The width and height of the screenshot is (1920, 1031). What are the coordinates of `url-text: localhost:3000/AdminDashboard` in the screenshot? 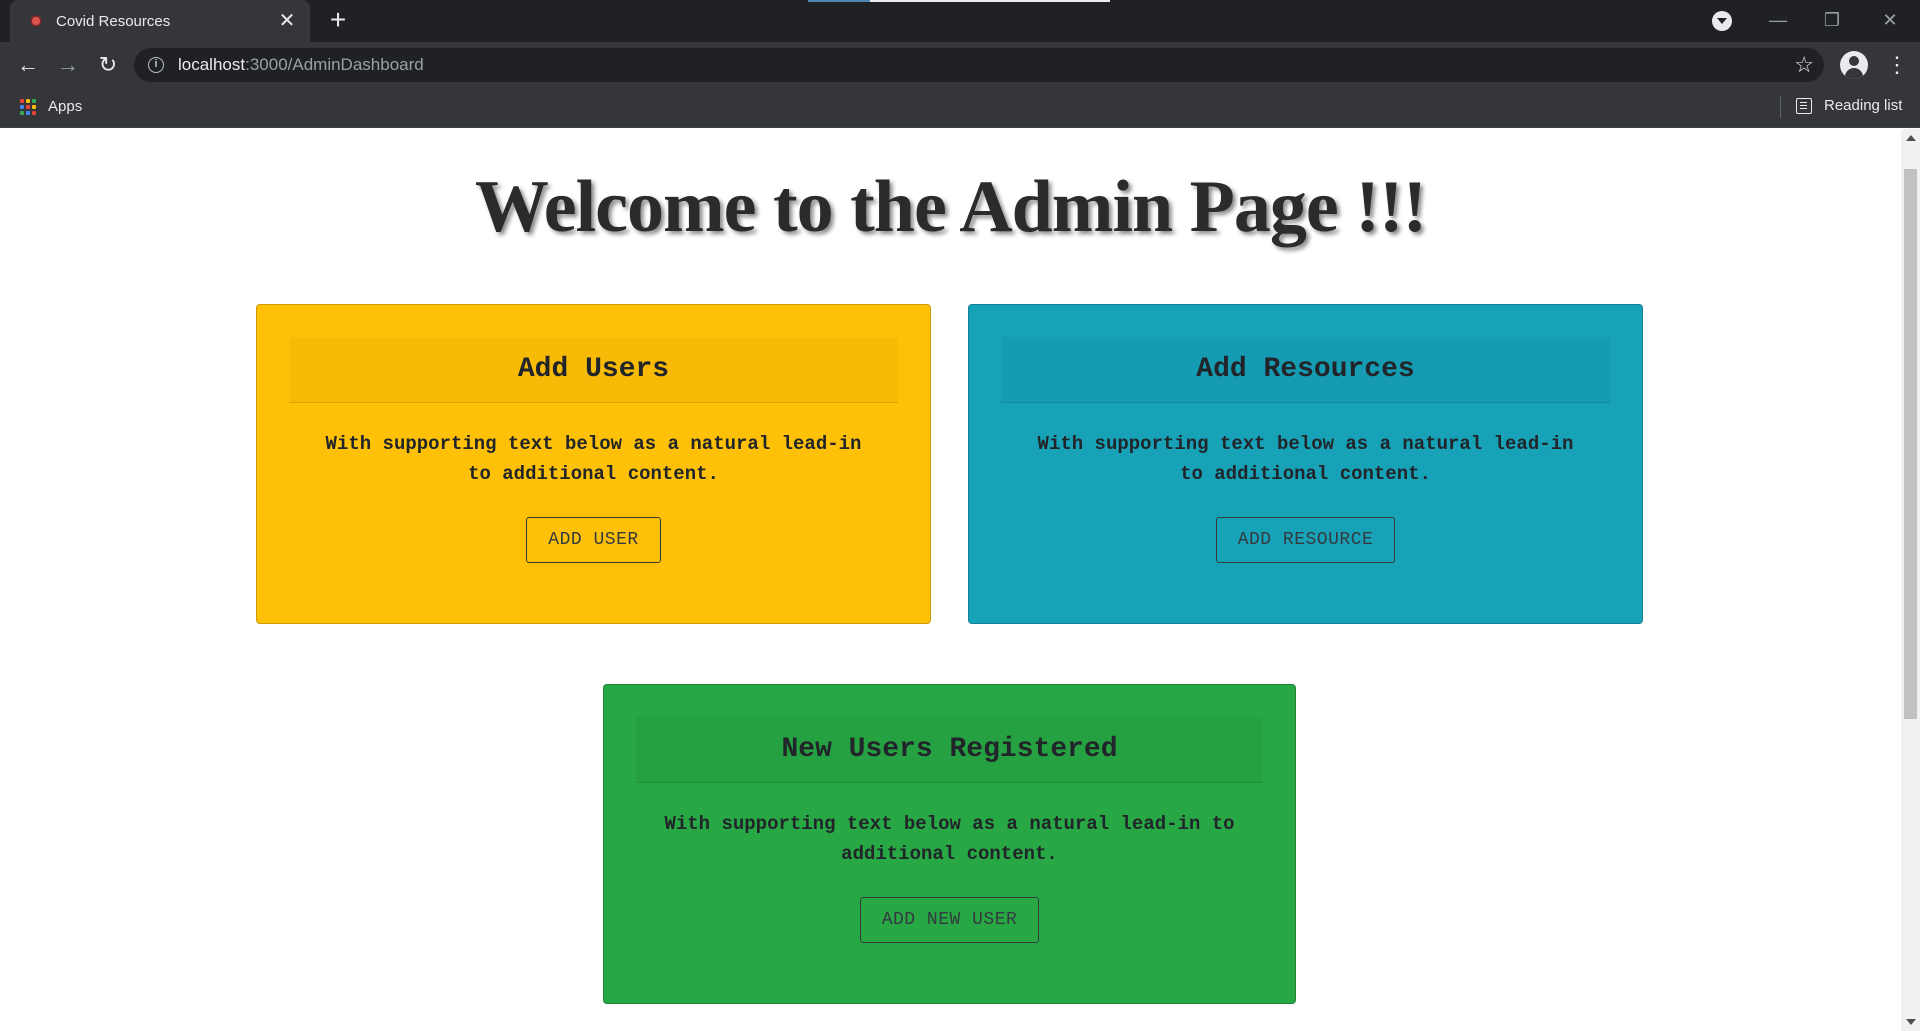 It's located at (301, 65).